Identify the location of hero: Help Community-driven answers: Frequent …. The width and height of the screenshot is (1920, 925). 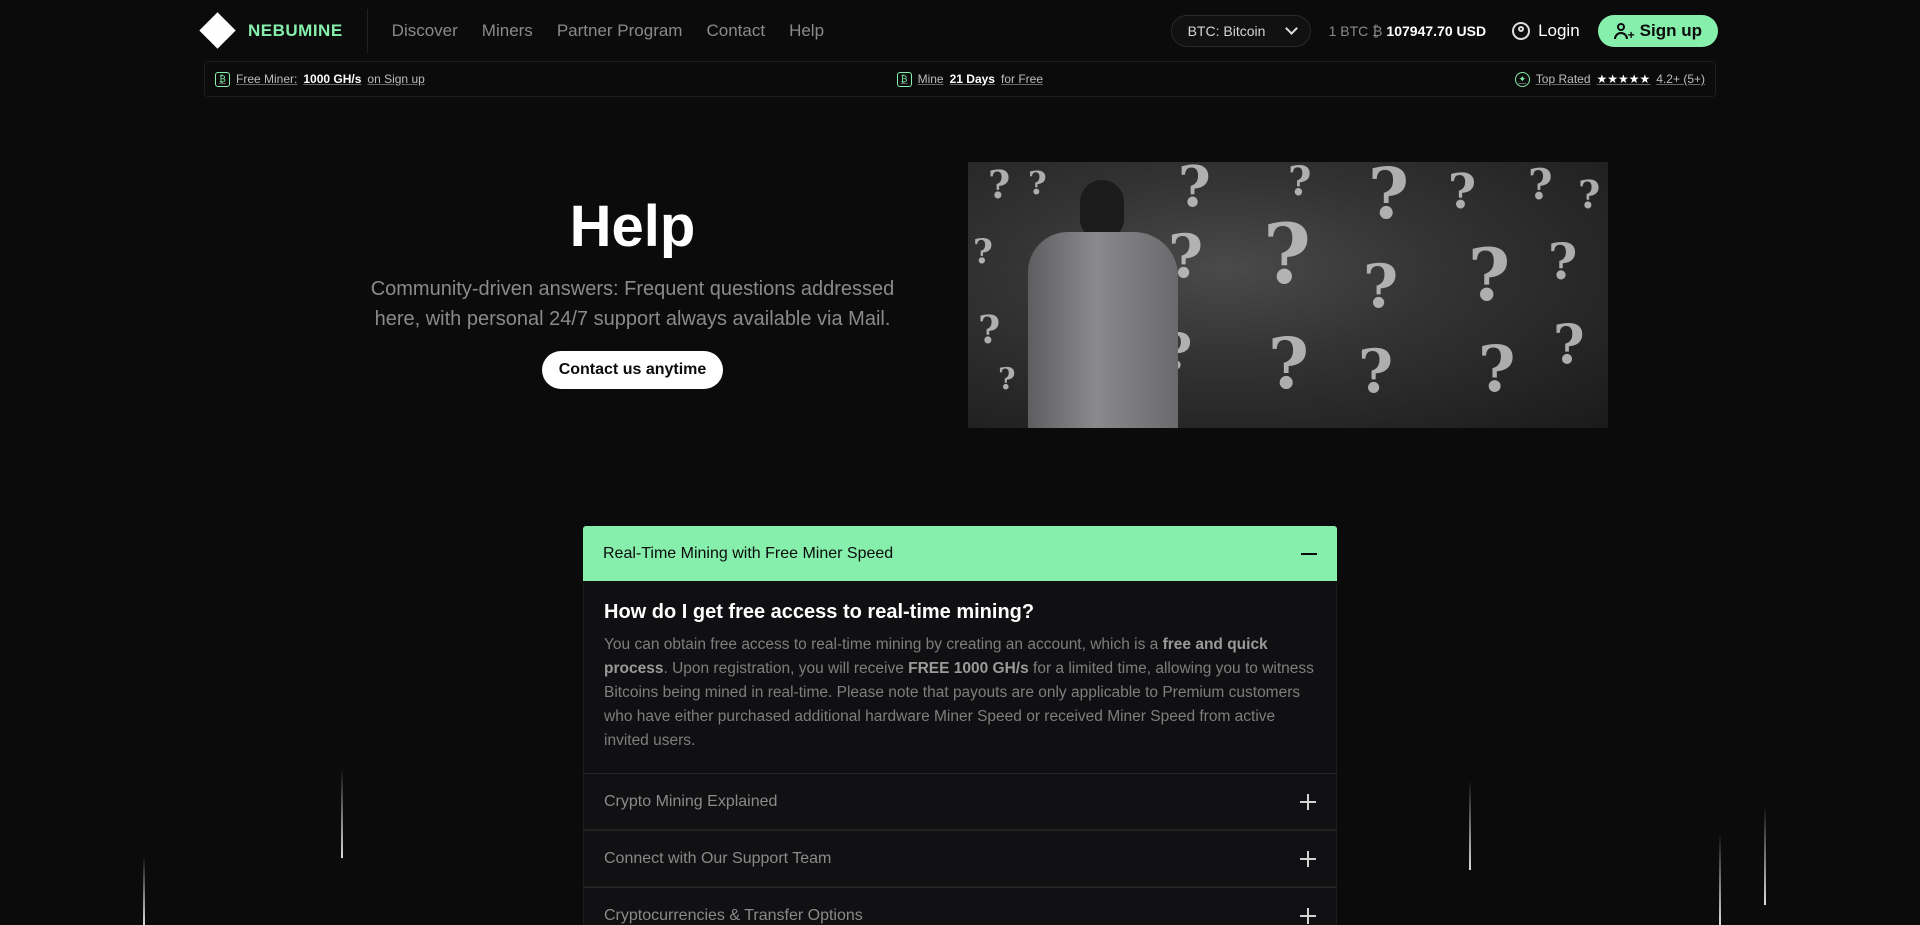
(632, 289).